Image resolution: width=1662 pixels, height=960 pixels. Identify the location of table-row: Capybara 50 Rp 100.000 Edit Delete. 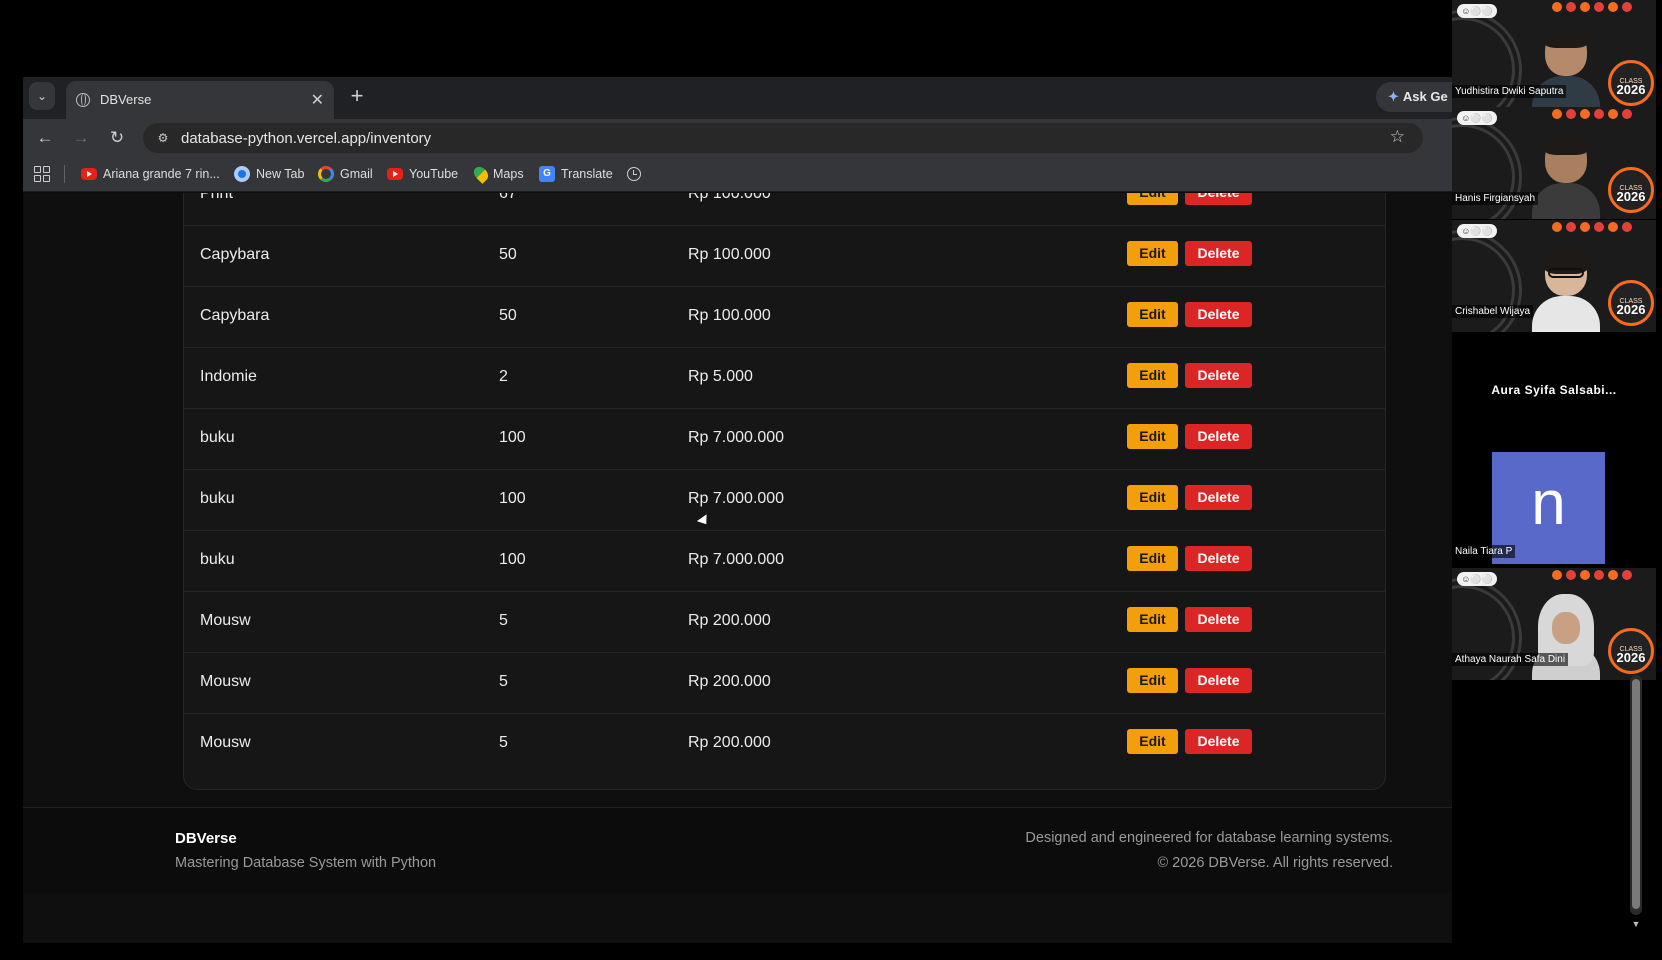
(784, 256).